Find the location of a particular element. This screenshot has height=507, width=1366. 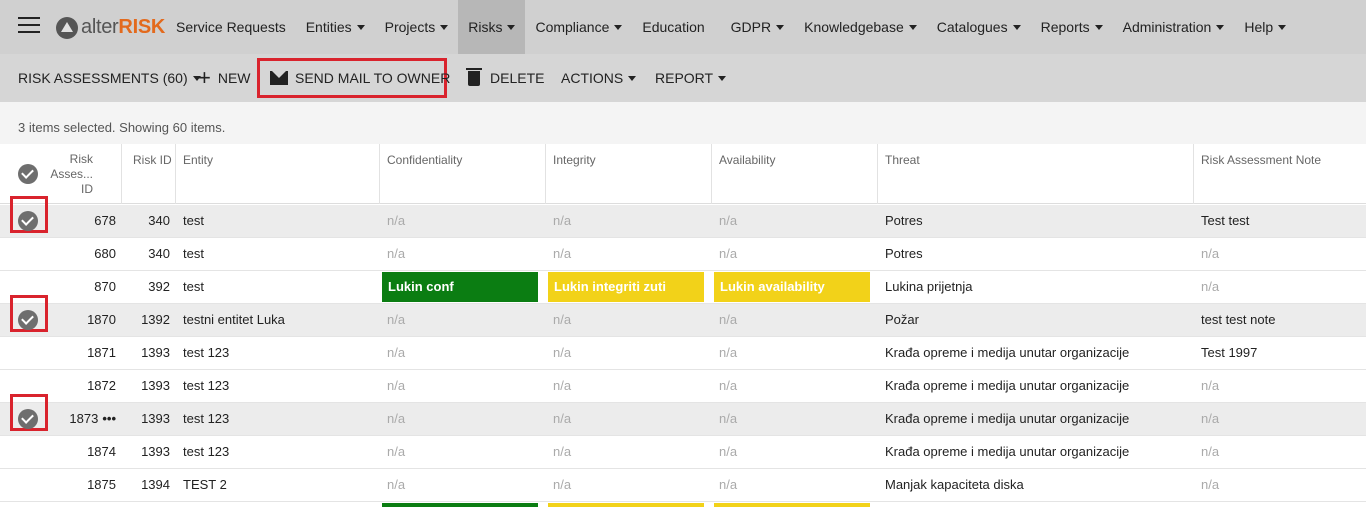

menu-item-label: Education is located at coordinates (673, 27).